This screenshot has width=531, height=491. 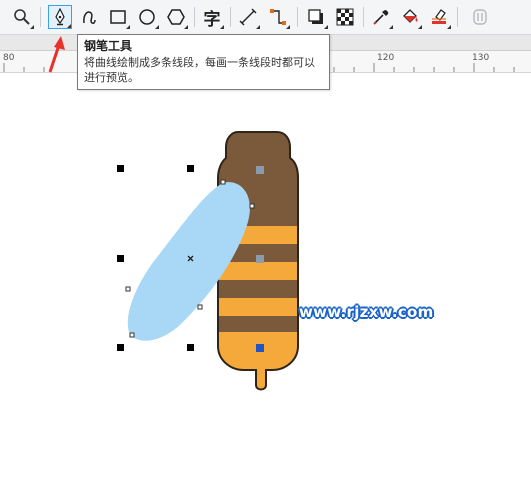 What do you see at coordinates (190, 168) in the screenshot?
I see `handle-top-center` at bounding box center [190, 168].